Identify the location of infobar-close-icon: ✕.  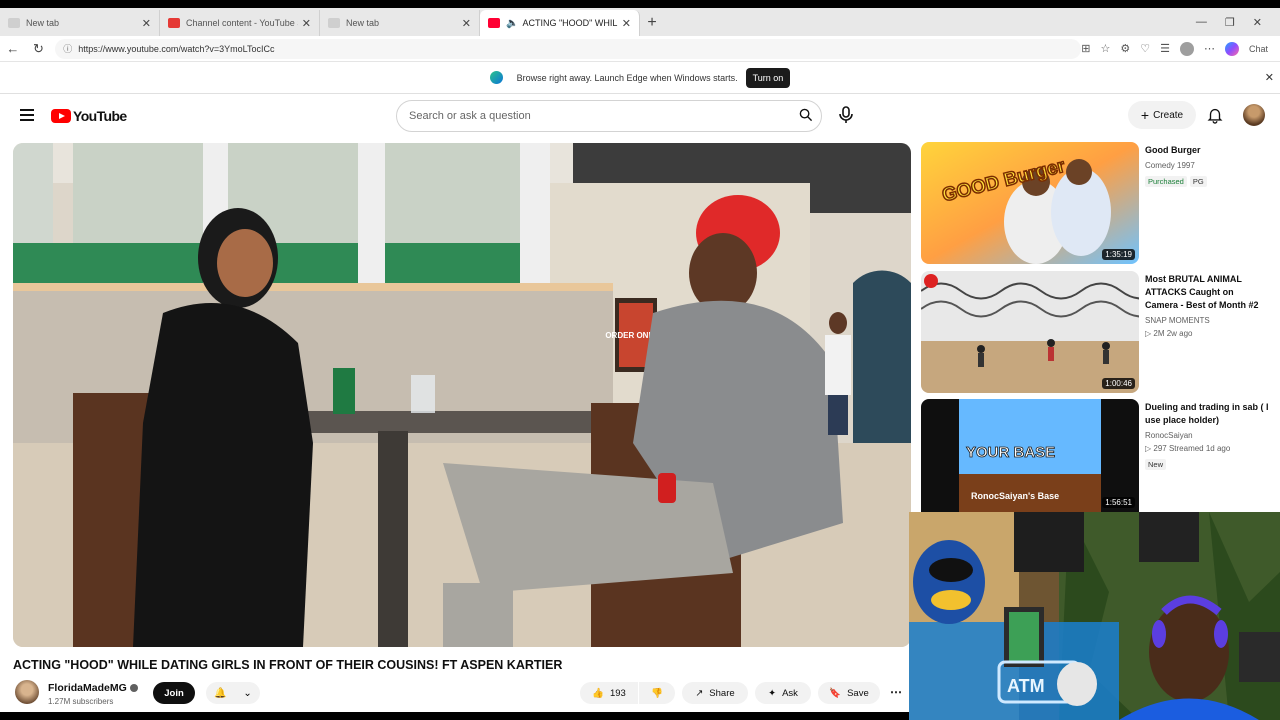
(1269, 77).